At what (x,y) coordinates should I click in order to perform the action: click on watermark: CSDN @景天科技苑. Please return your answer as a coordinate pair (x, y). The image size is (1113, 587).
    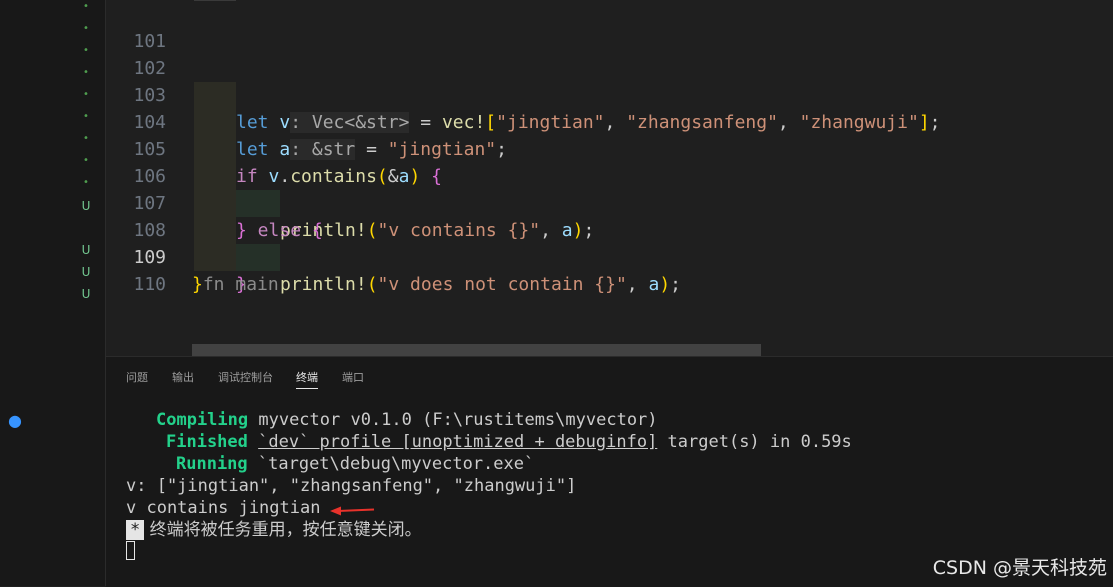
    Looking at the image, I should click on (1019, 568).